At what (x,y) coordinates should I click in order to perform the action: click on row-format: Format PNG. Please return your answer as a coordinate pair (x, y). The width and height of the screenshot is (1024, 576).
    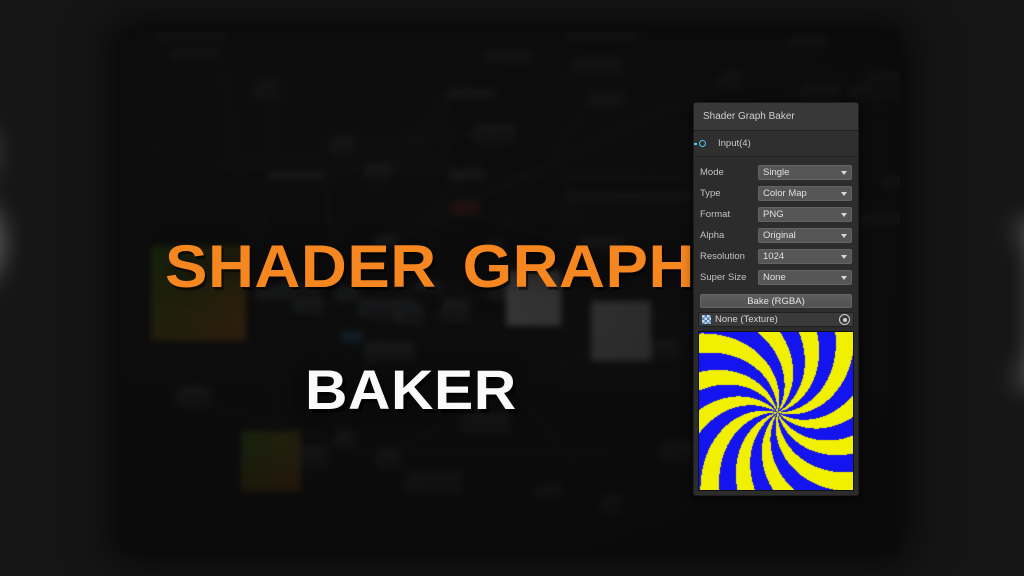
    Looking at the image, I should click on (776, 214).